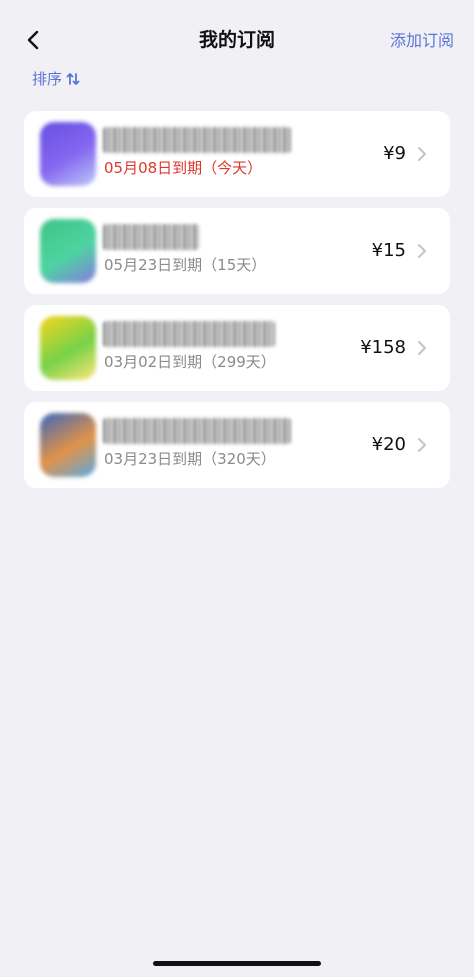 The width and height of the screenshot is (474, 977). I want to click on sort-button: 排序, so click(56, 79).